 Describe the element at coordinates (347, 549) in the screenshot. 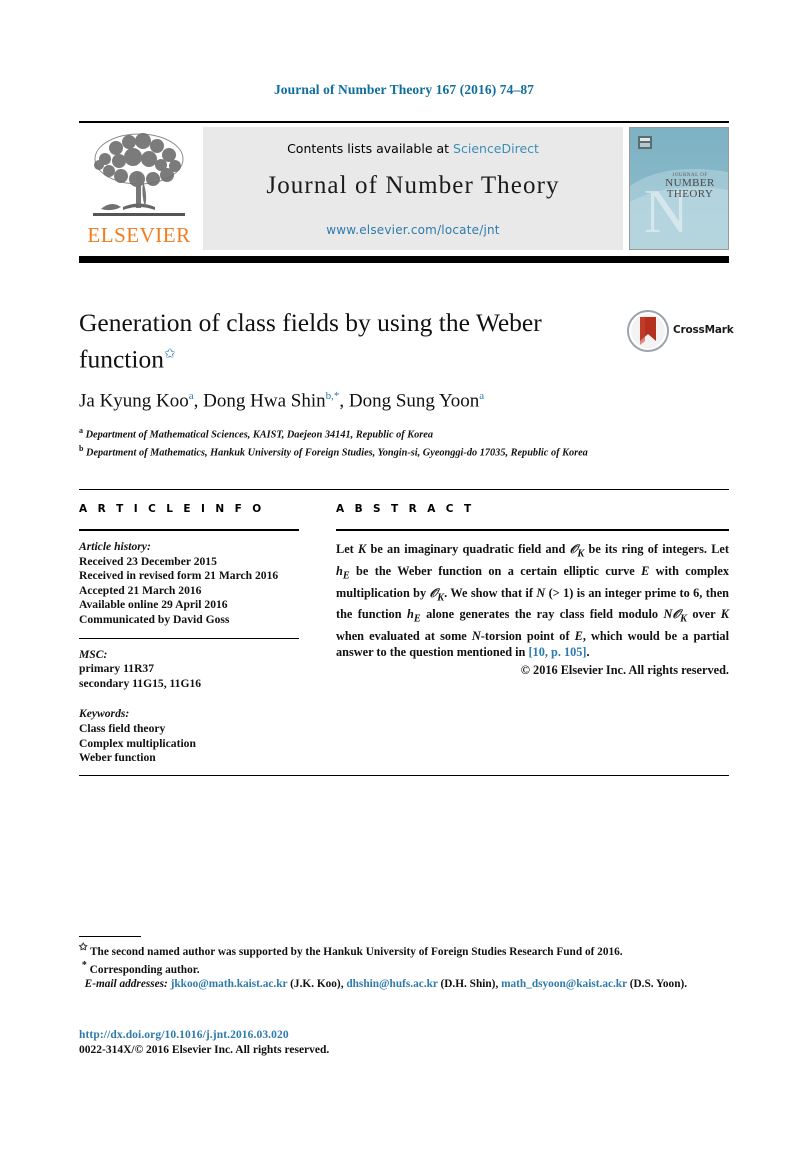

I see `abstract-fragment: Let` at that location.